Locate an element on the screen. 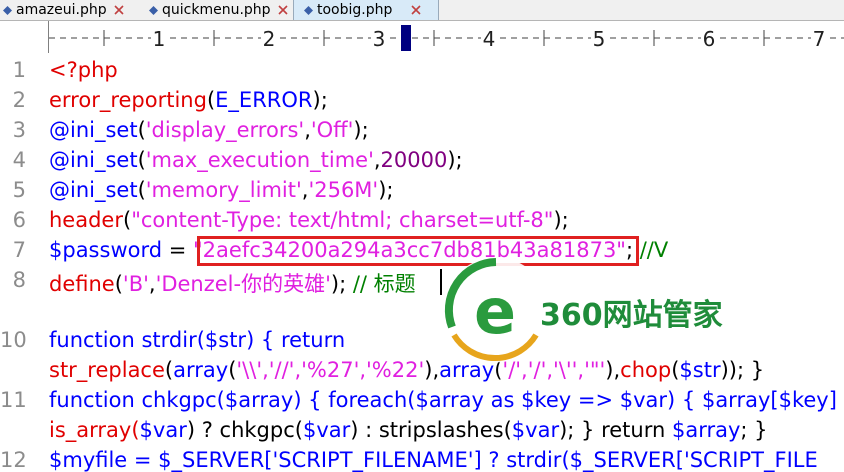  tab-label: amazeui.php is located at coordinates (61, 10).